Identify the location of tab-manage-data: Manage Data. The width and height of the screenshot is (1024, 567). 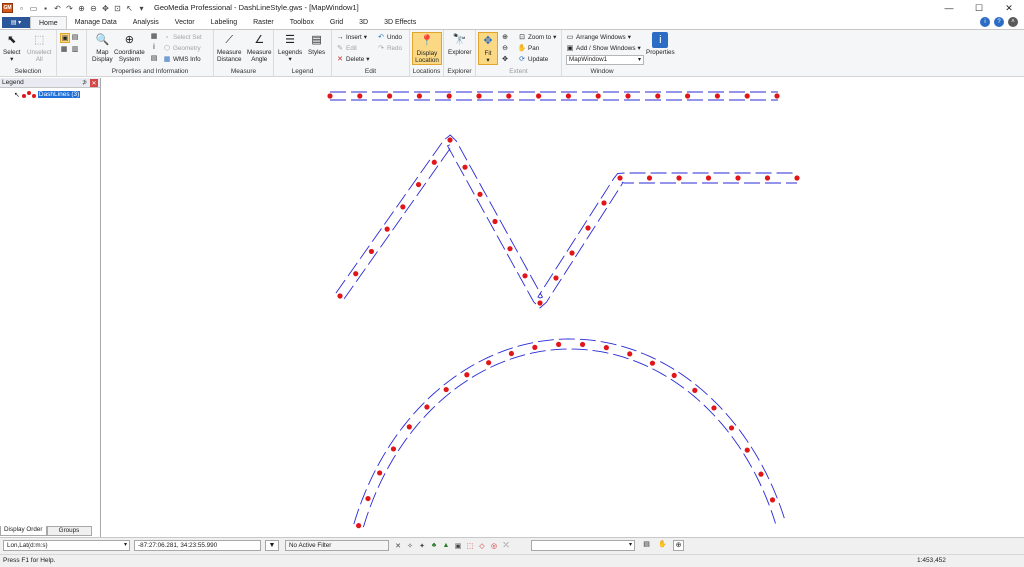
(96, 22).